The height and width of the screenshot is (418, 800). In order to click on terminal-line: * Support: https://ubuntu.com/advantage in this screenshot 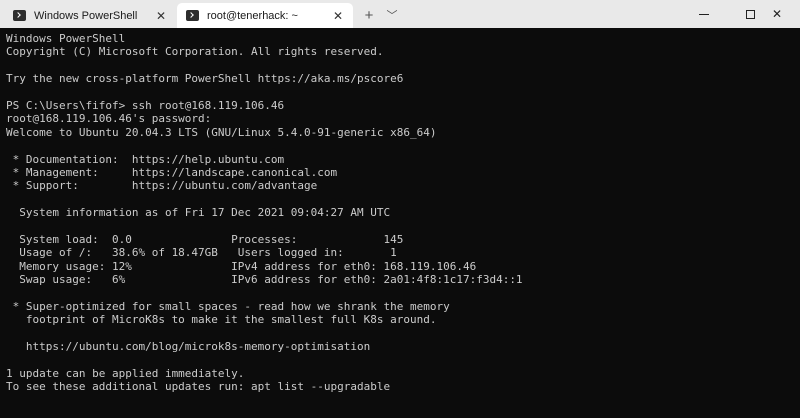, I will do `click(162, 186)`.